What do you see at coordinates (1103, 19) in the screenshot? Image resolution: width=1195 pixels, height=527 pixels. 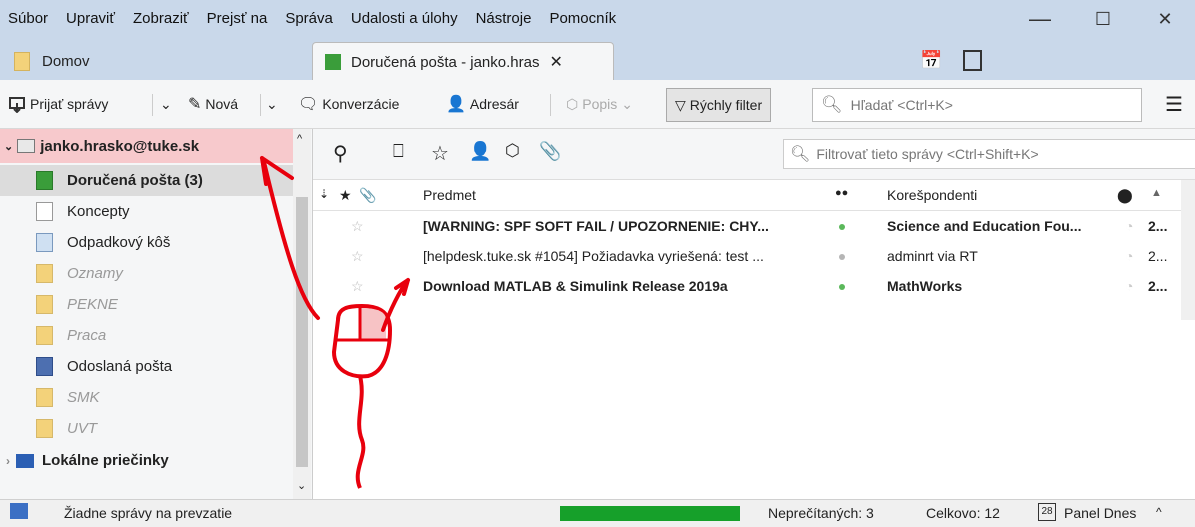 I see `maximize-button: ☐` at bounding box center [1103, 19].